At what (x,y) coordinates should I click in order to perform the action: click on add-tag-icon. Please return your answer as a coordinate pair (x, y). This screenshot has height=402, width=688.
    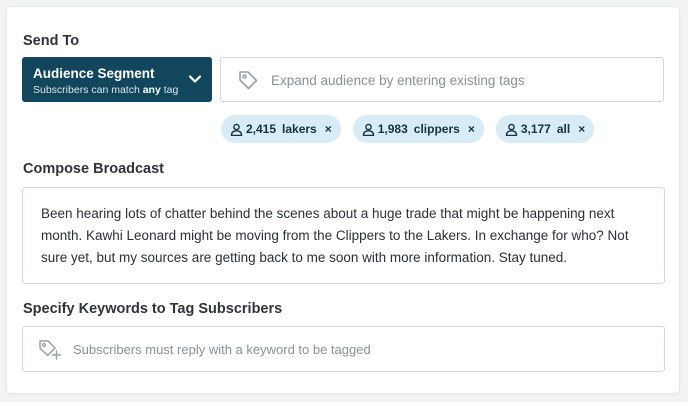
    Looking at the image, I should click on (50, 350).